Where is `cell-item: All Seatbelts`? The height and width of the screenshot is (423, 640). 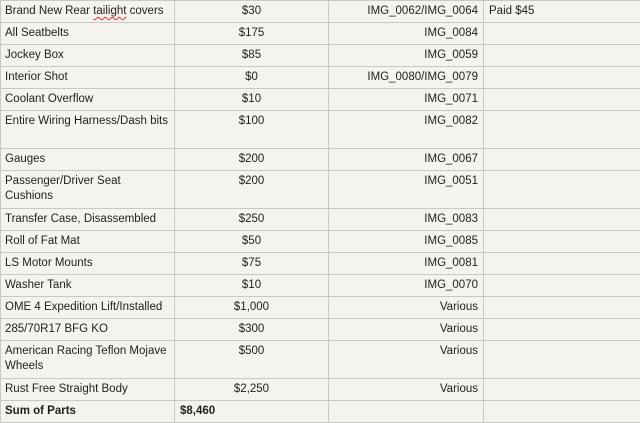
cell-item: All Seatbelts is located at coordinates (88, 34).